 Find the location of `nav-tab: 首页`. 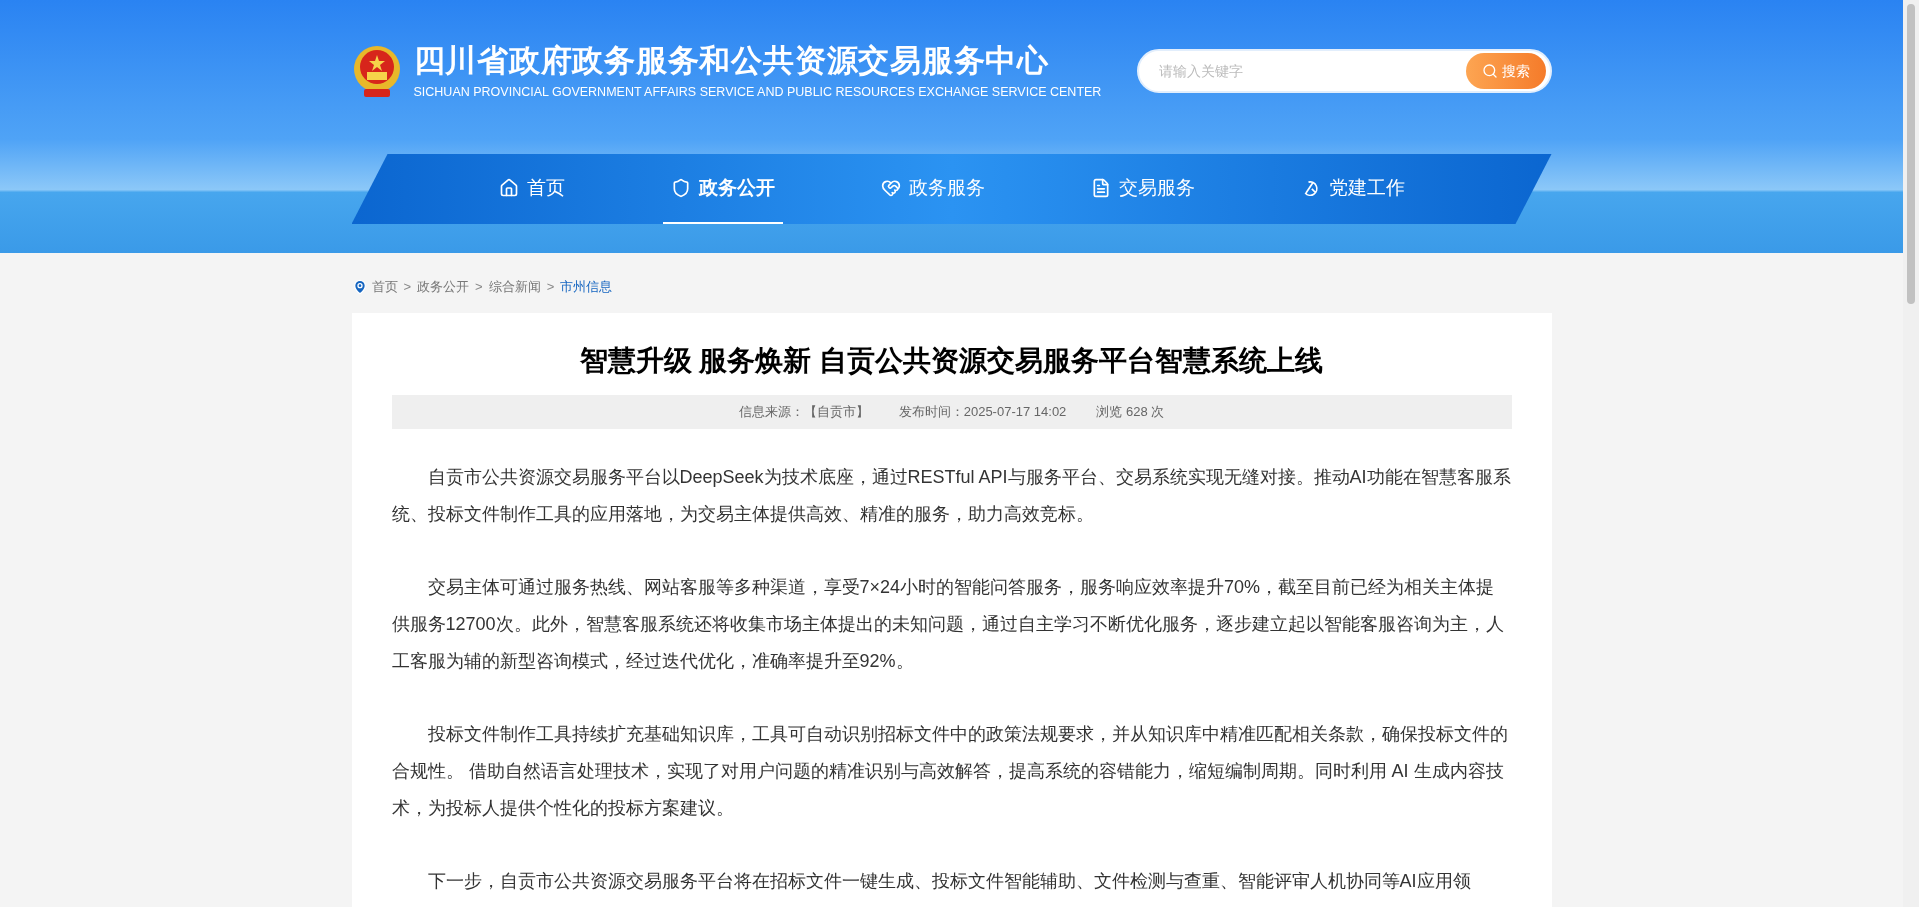

nav-tab: 首页 is located at coordinates (531, 189).